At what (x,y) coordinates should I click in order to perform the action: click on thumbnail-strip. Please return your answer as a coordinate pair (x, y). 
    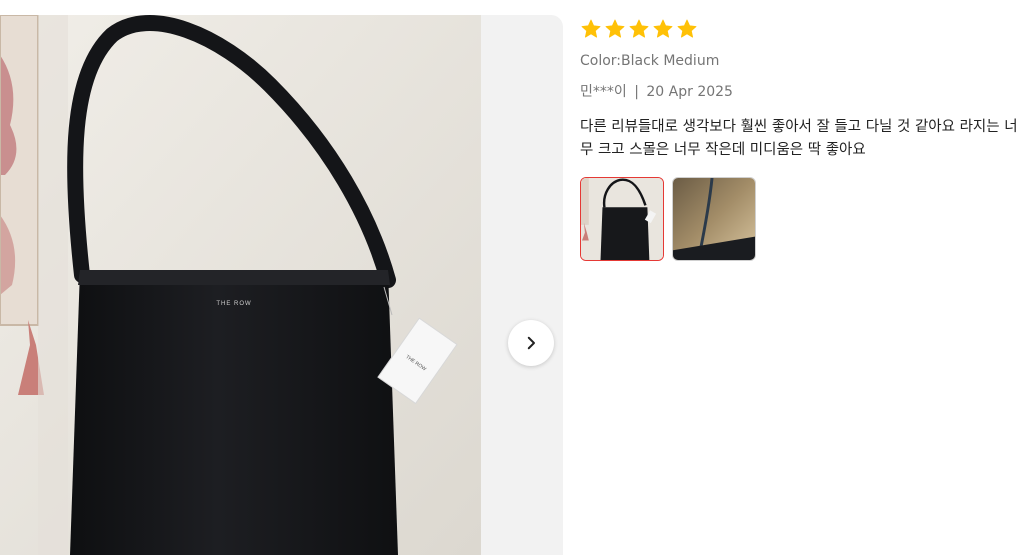
    Looking at the image, I should click on (800, 219).